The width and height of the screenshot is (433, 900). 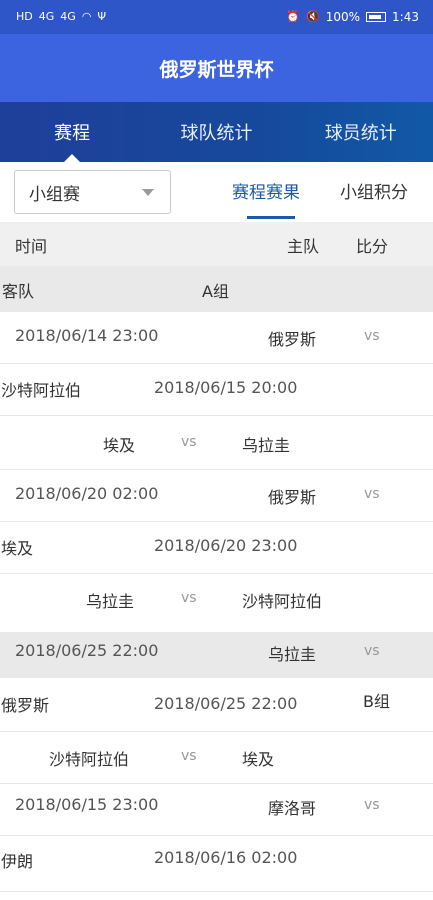 What do you see at coordinates (303, 246) in the screenshot?
I see `header-home: 主队` at bounding box center [303, 246].